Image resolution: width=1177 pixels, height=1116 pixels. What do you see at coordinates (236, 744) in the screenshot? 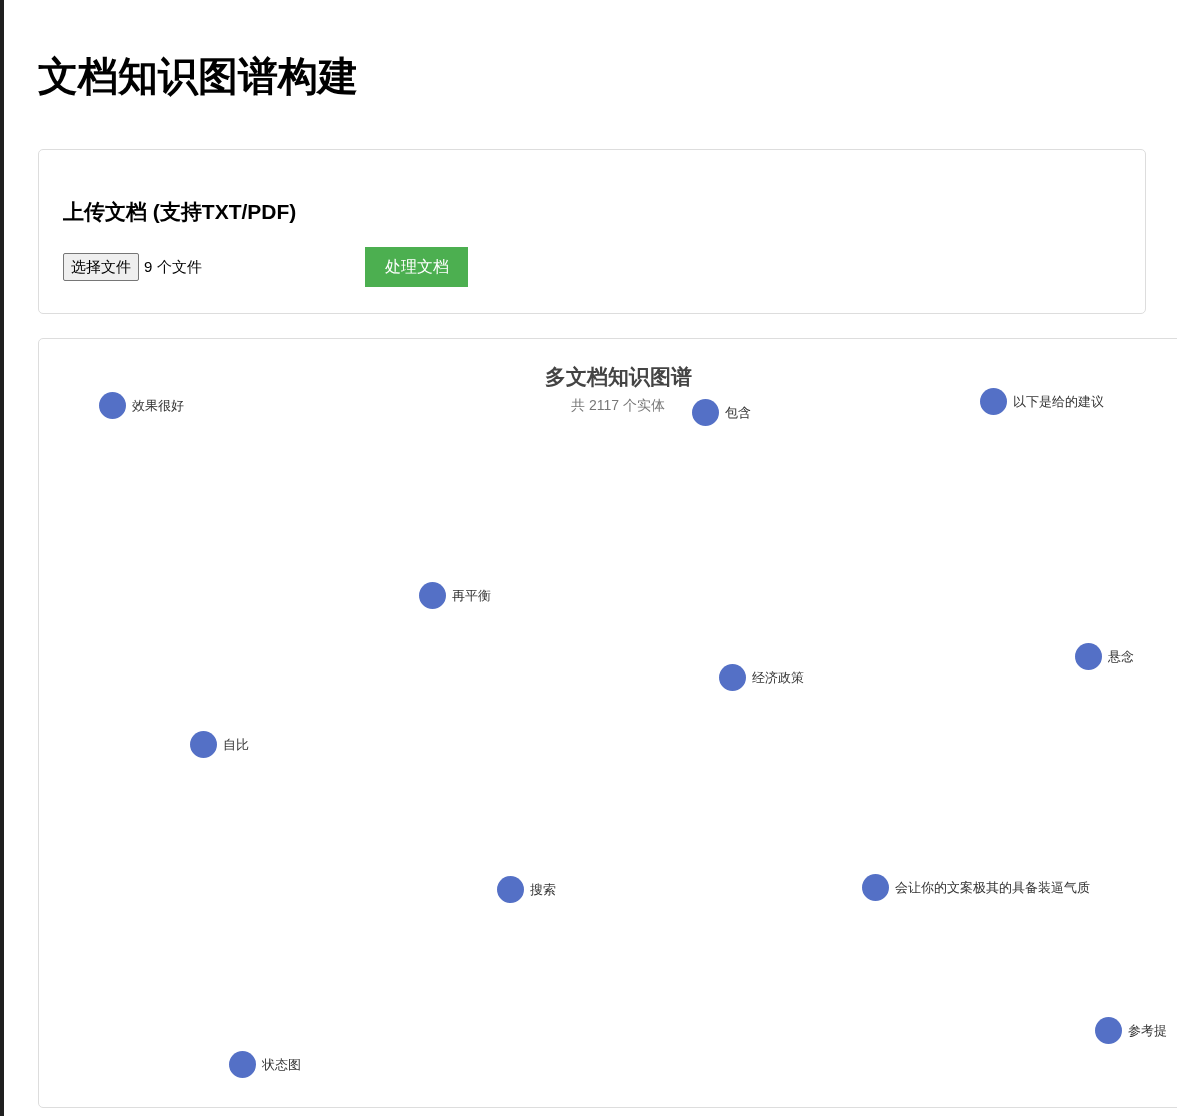
I see `node-label: 自比` at bounding box center [236, 744].